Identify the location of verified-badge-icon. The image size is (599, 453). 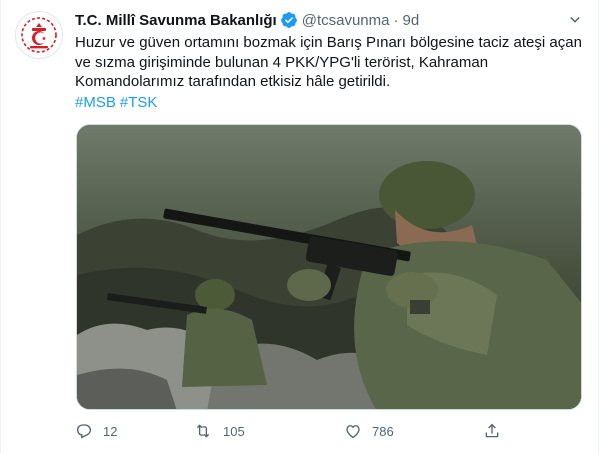
(289, 20).